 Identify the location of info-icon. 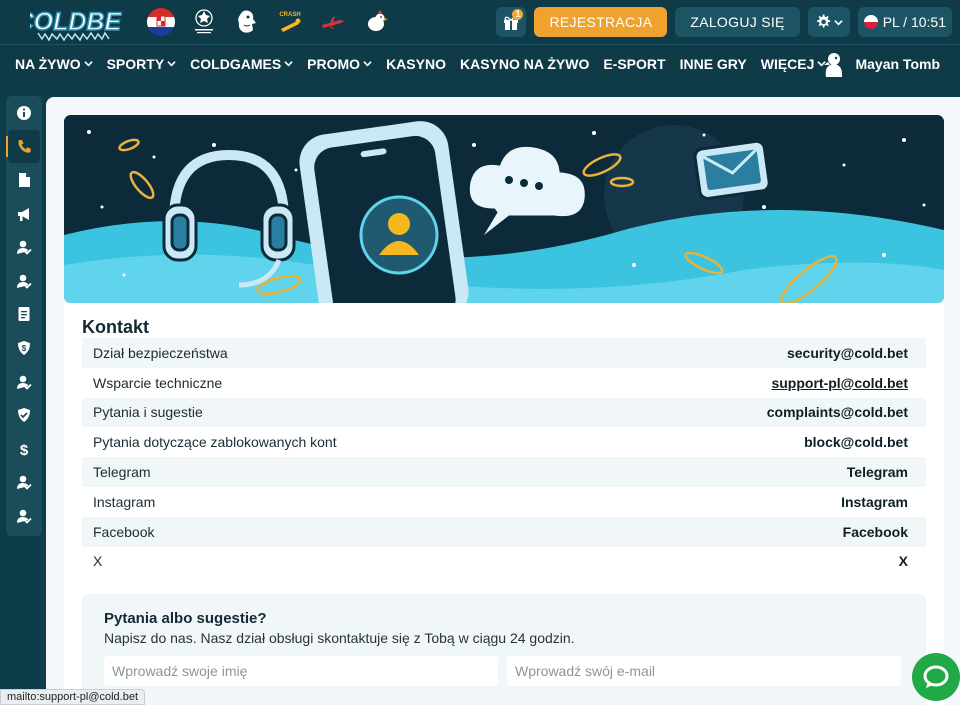
(24, 112).